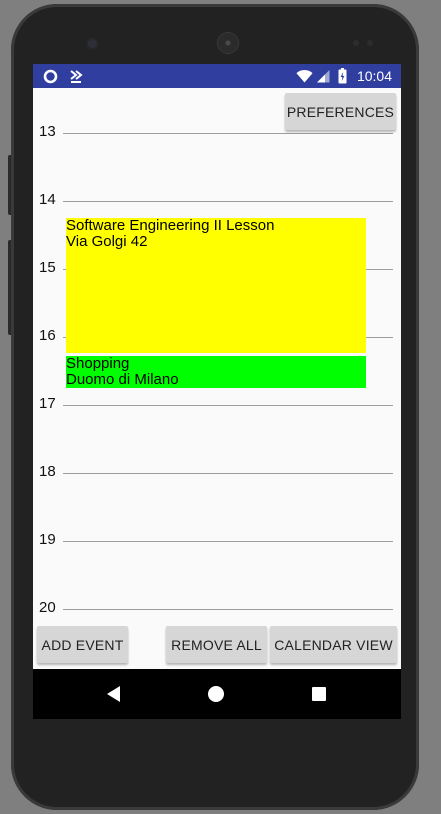 Image resolution: width=441 pixels, height=814 pixels. What do you see at coordinates (47, 403) in the screenshot?
I see `hour-label-17: 17` at bounding box center [47, 403].